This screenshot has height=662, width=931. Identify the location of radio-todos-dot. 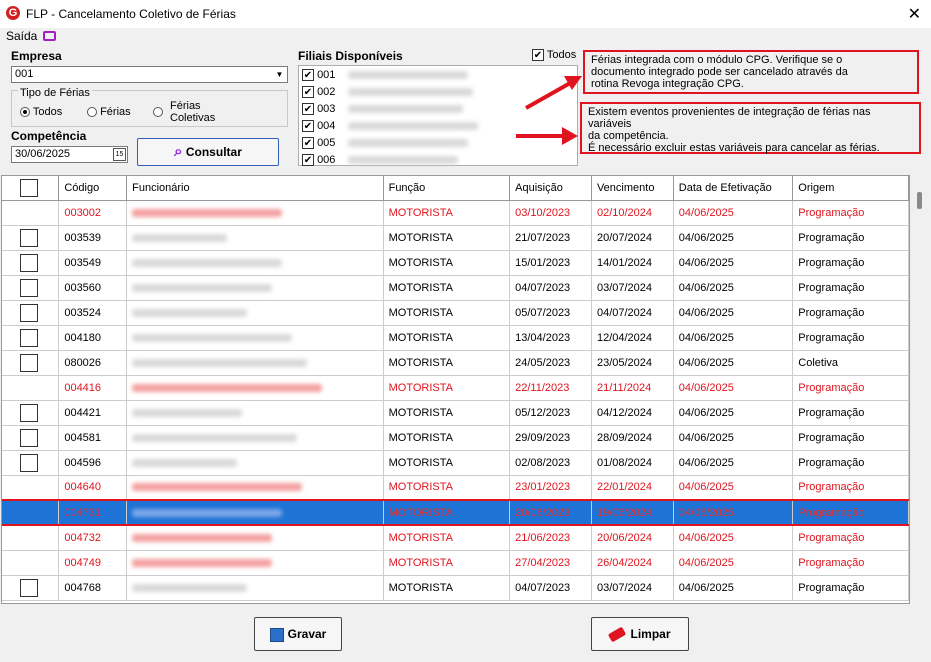
(25, 112).